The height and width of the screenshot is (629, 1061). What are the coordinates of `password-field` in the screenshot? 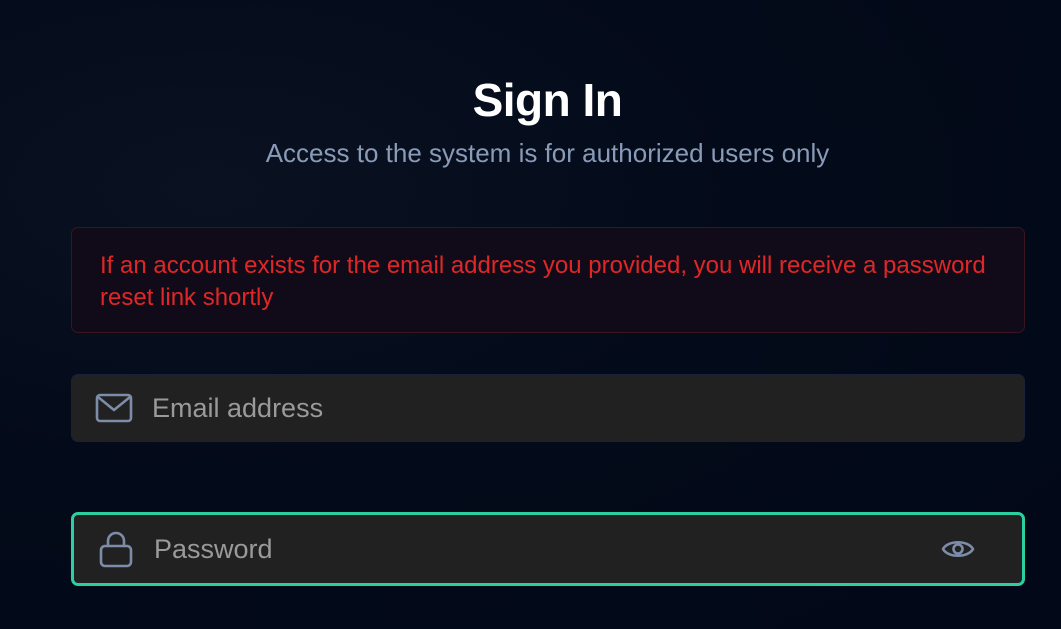 It's located at (548, 549).